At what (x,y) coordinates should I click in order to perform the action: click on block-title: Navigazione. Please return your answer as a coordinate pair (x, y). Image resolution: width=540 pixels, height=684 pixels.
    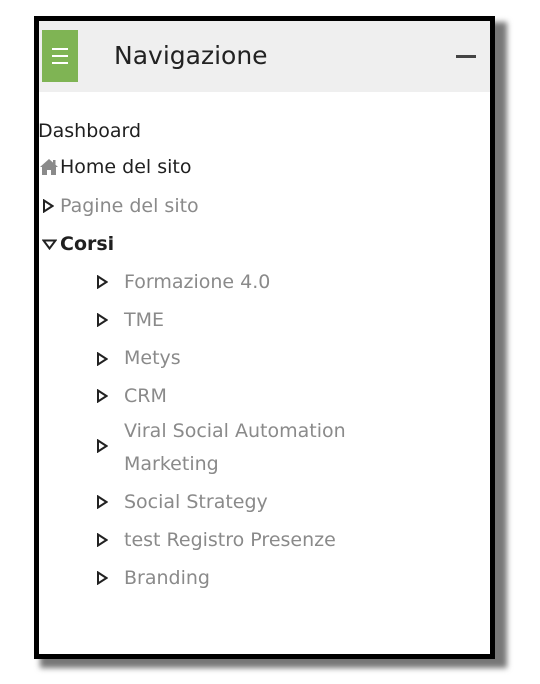
    Looking at the image, I should click on (191, 55).